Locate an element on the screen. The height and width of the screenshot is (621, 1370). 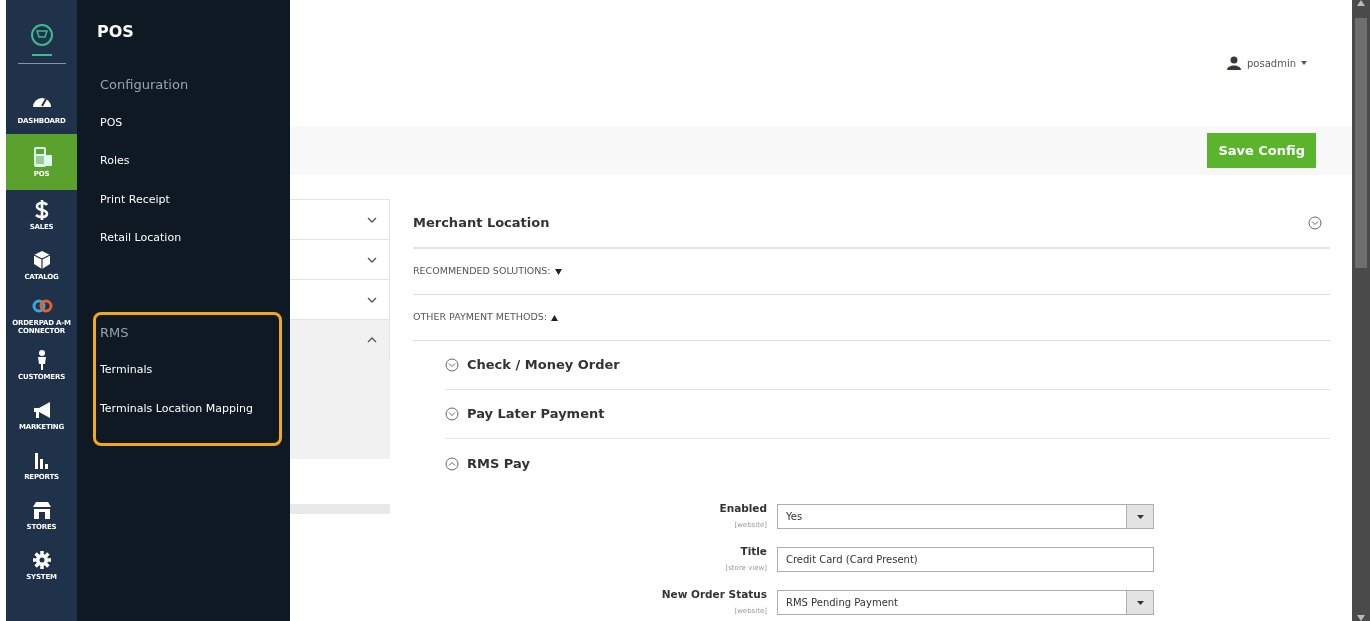
field-label: Enabled is located at coordinates (742, 508).